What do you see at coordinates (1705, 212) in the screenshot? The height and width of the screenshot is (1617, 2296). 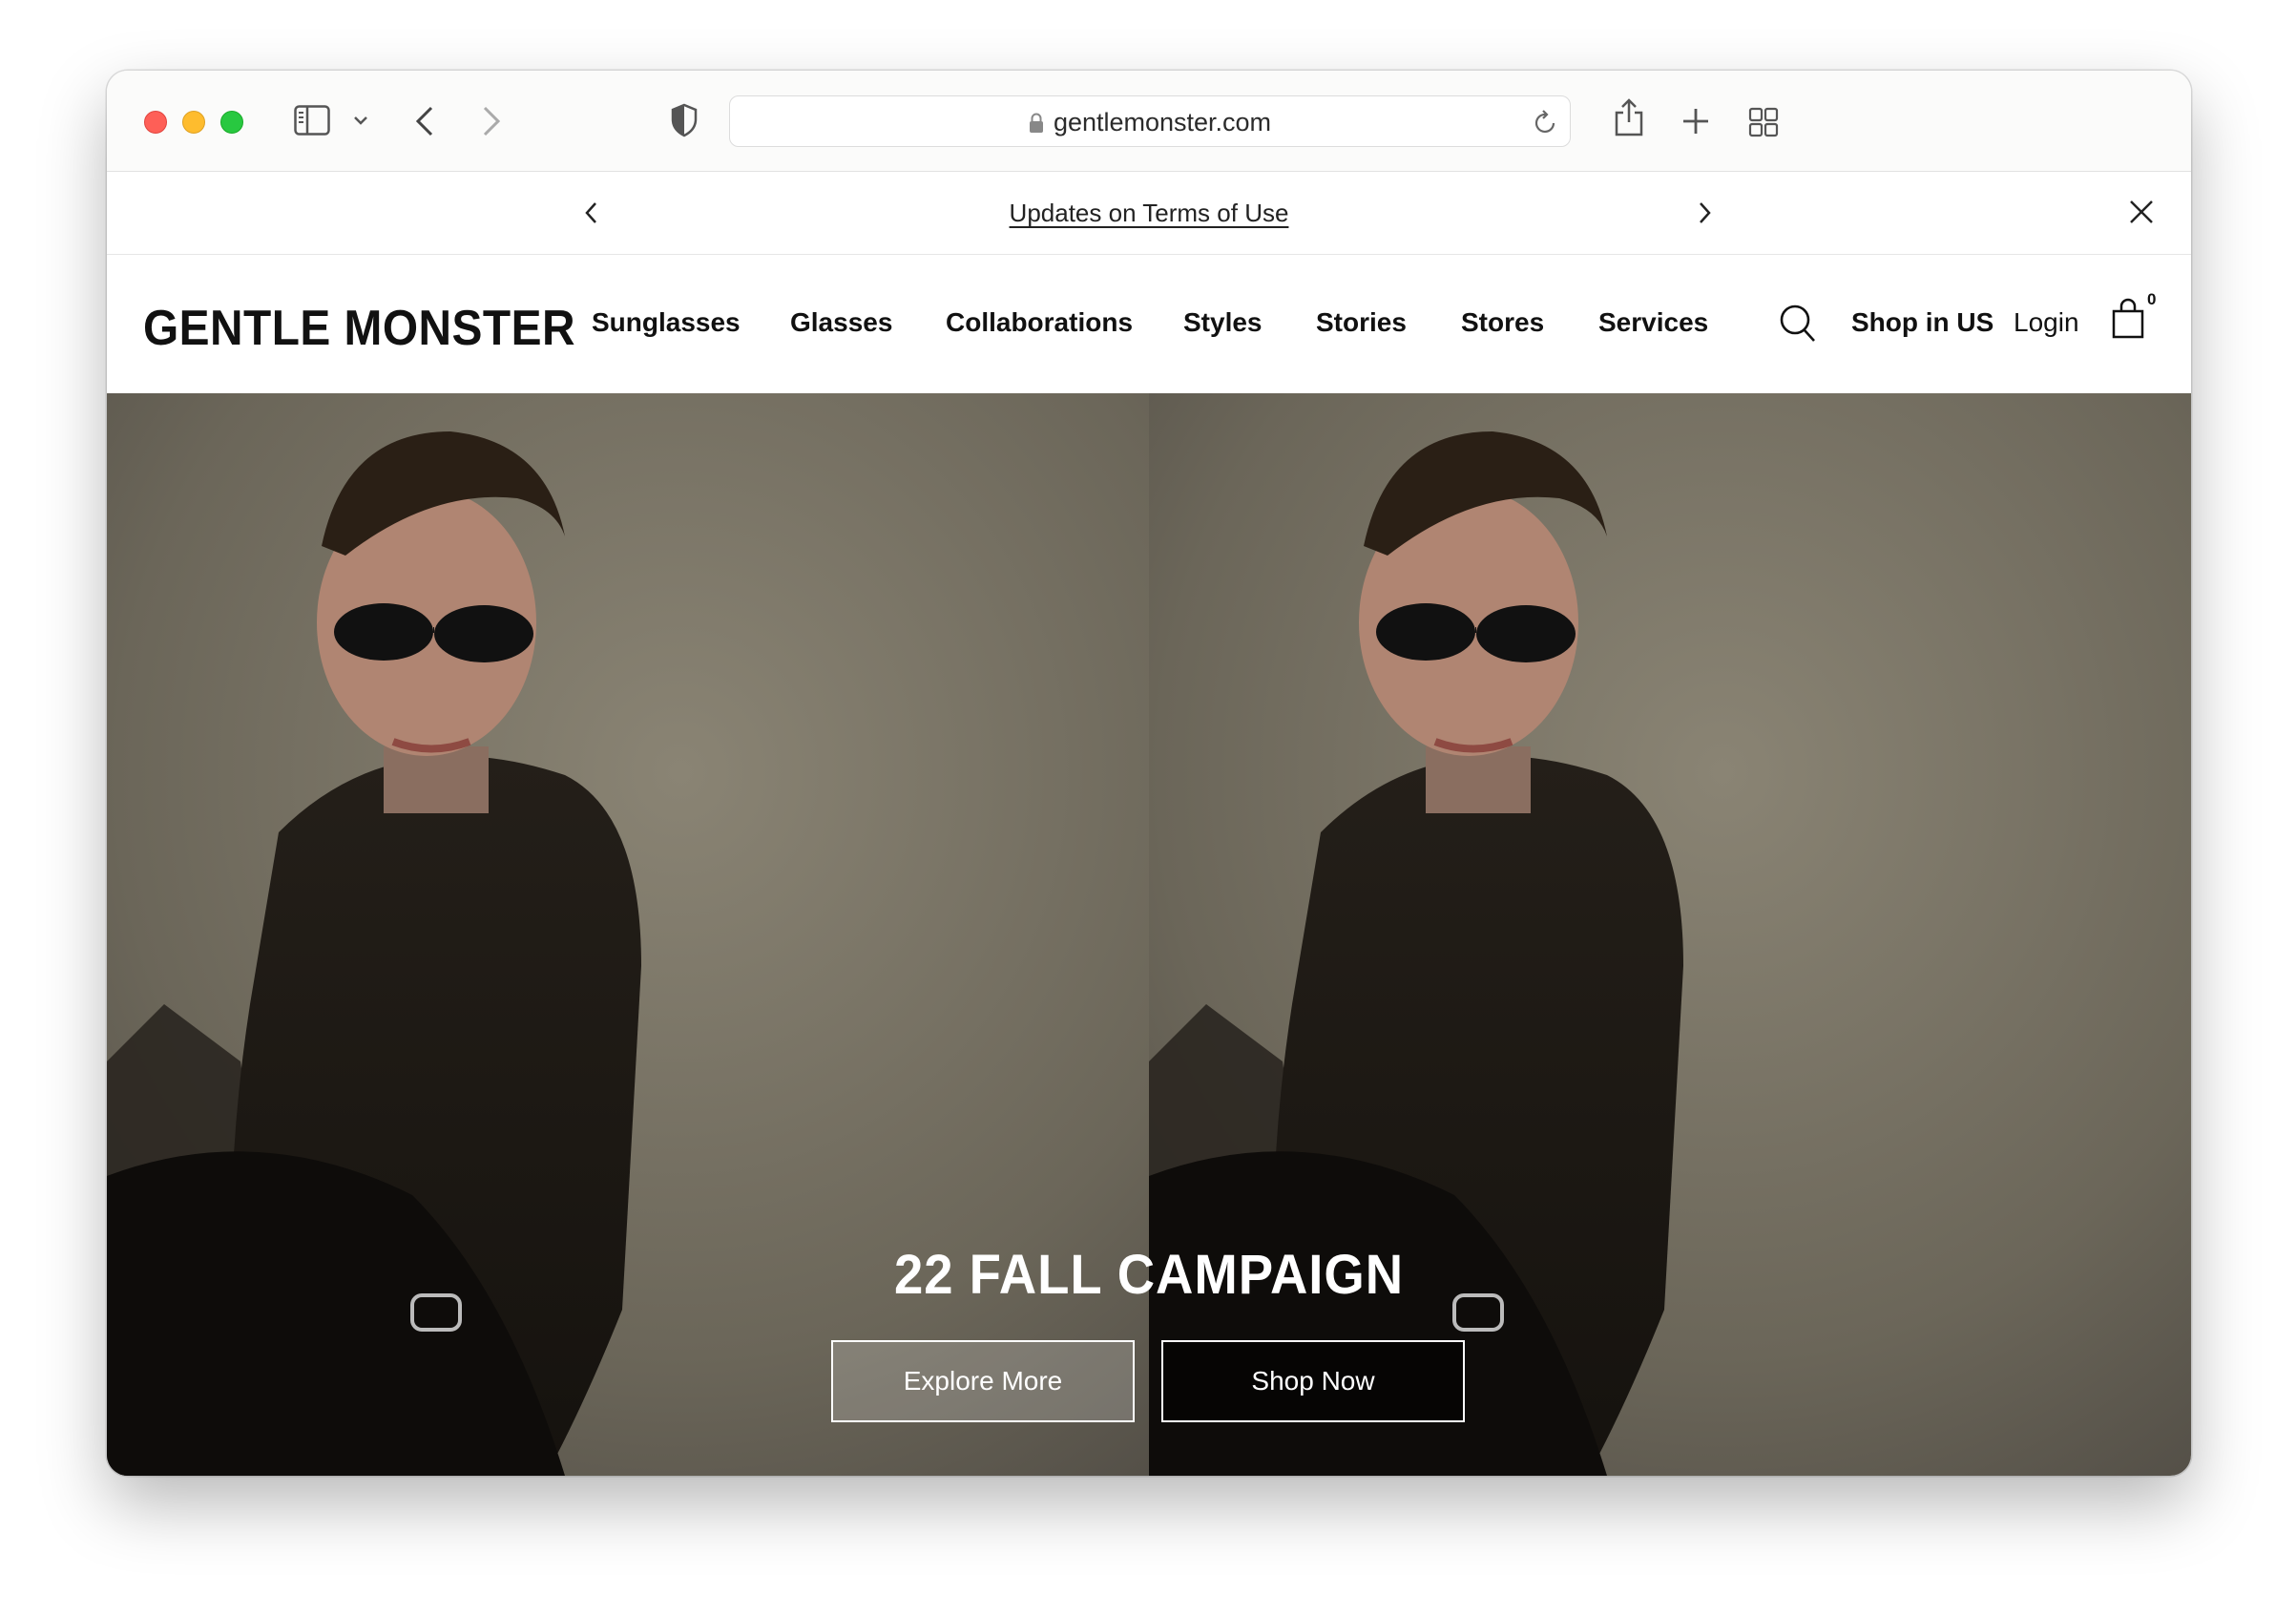 I see `announcement-next-icon` at bounding box center [1705, 212].